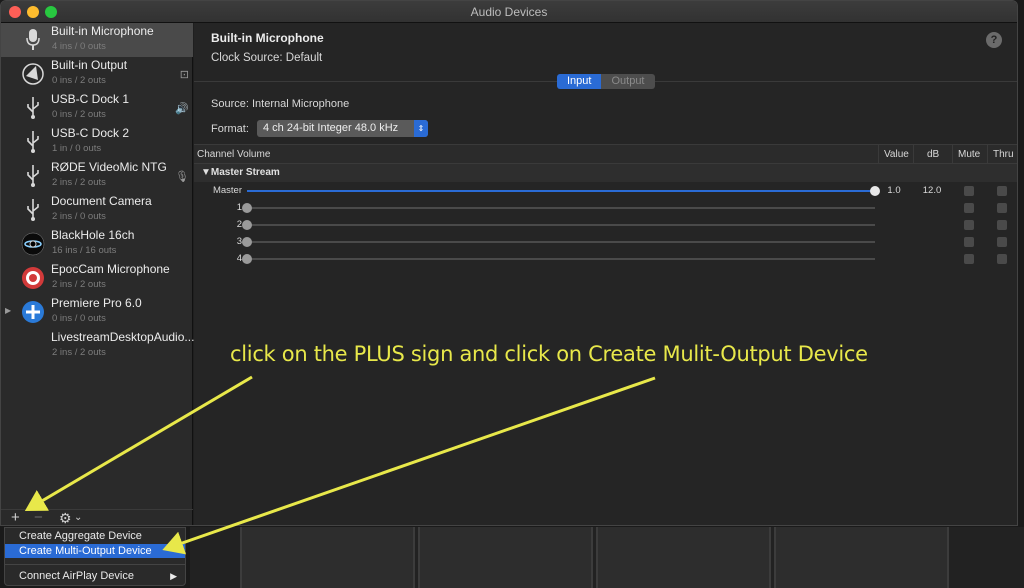  I want to click on header-channel-volume: Channel Volume, so click(234, 154).